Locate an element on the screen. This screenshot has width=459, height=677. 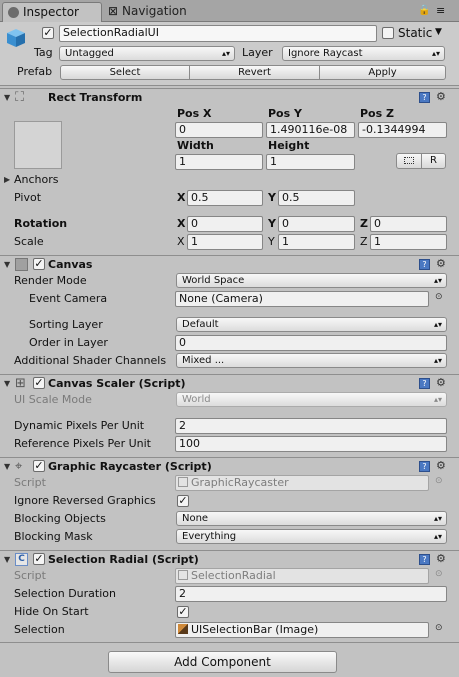
ignore-reversed-checkbox: ✓ is located at coordinates (183, 501).